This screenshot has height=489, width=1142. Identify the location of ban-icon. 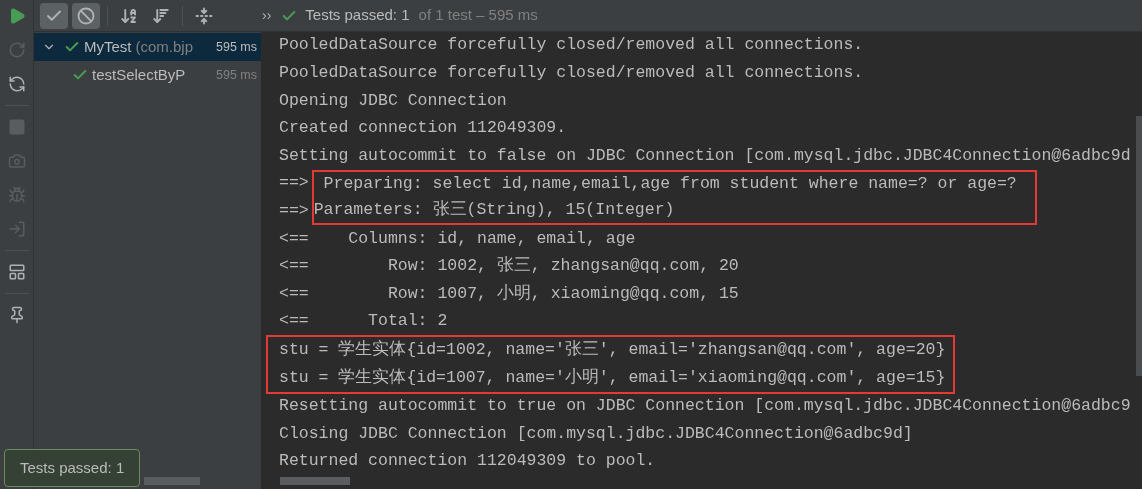
(86, 15).